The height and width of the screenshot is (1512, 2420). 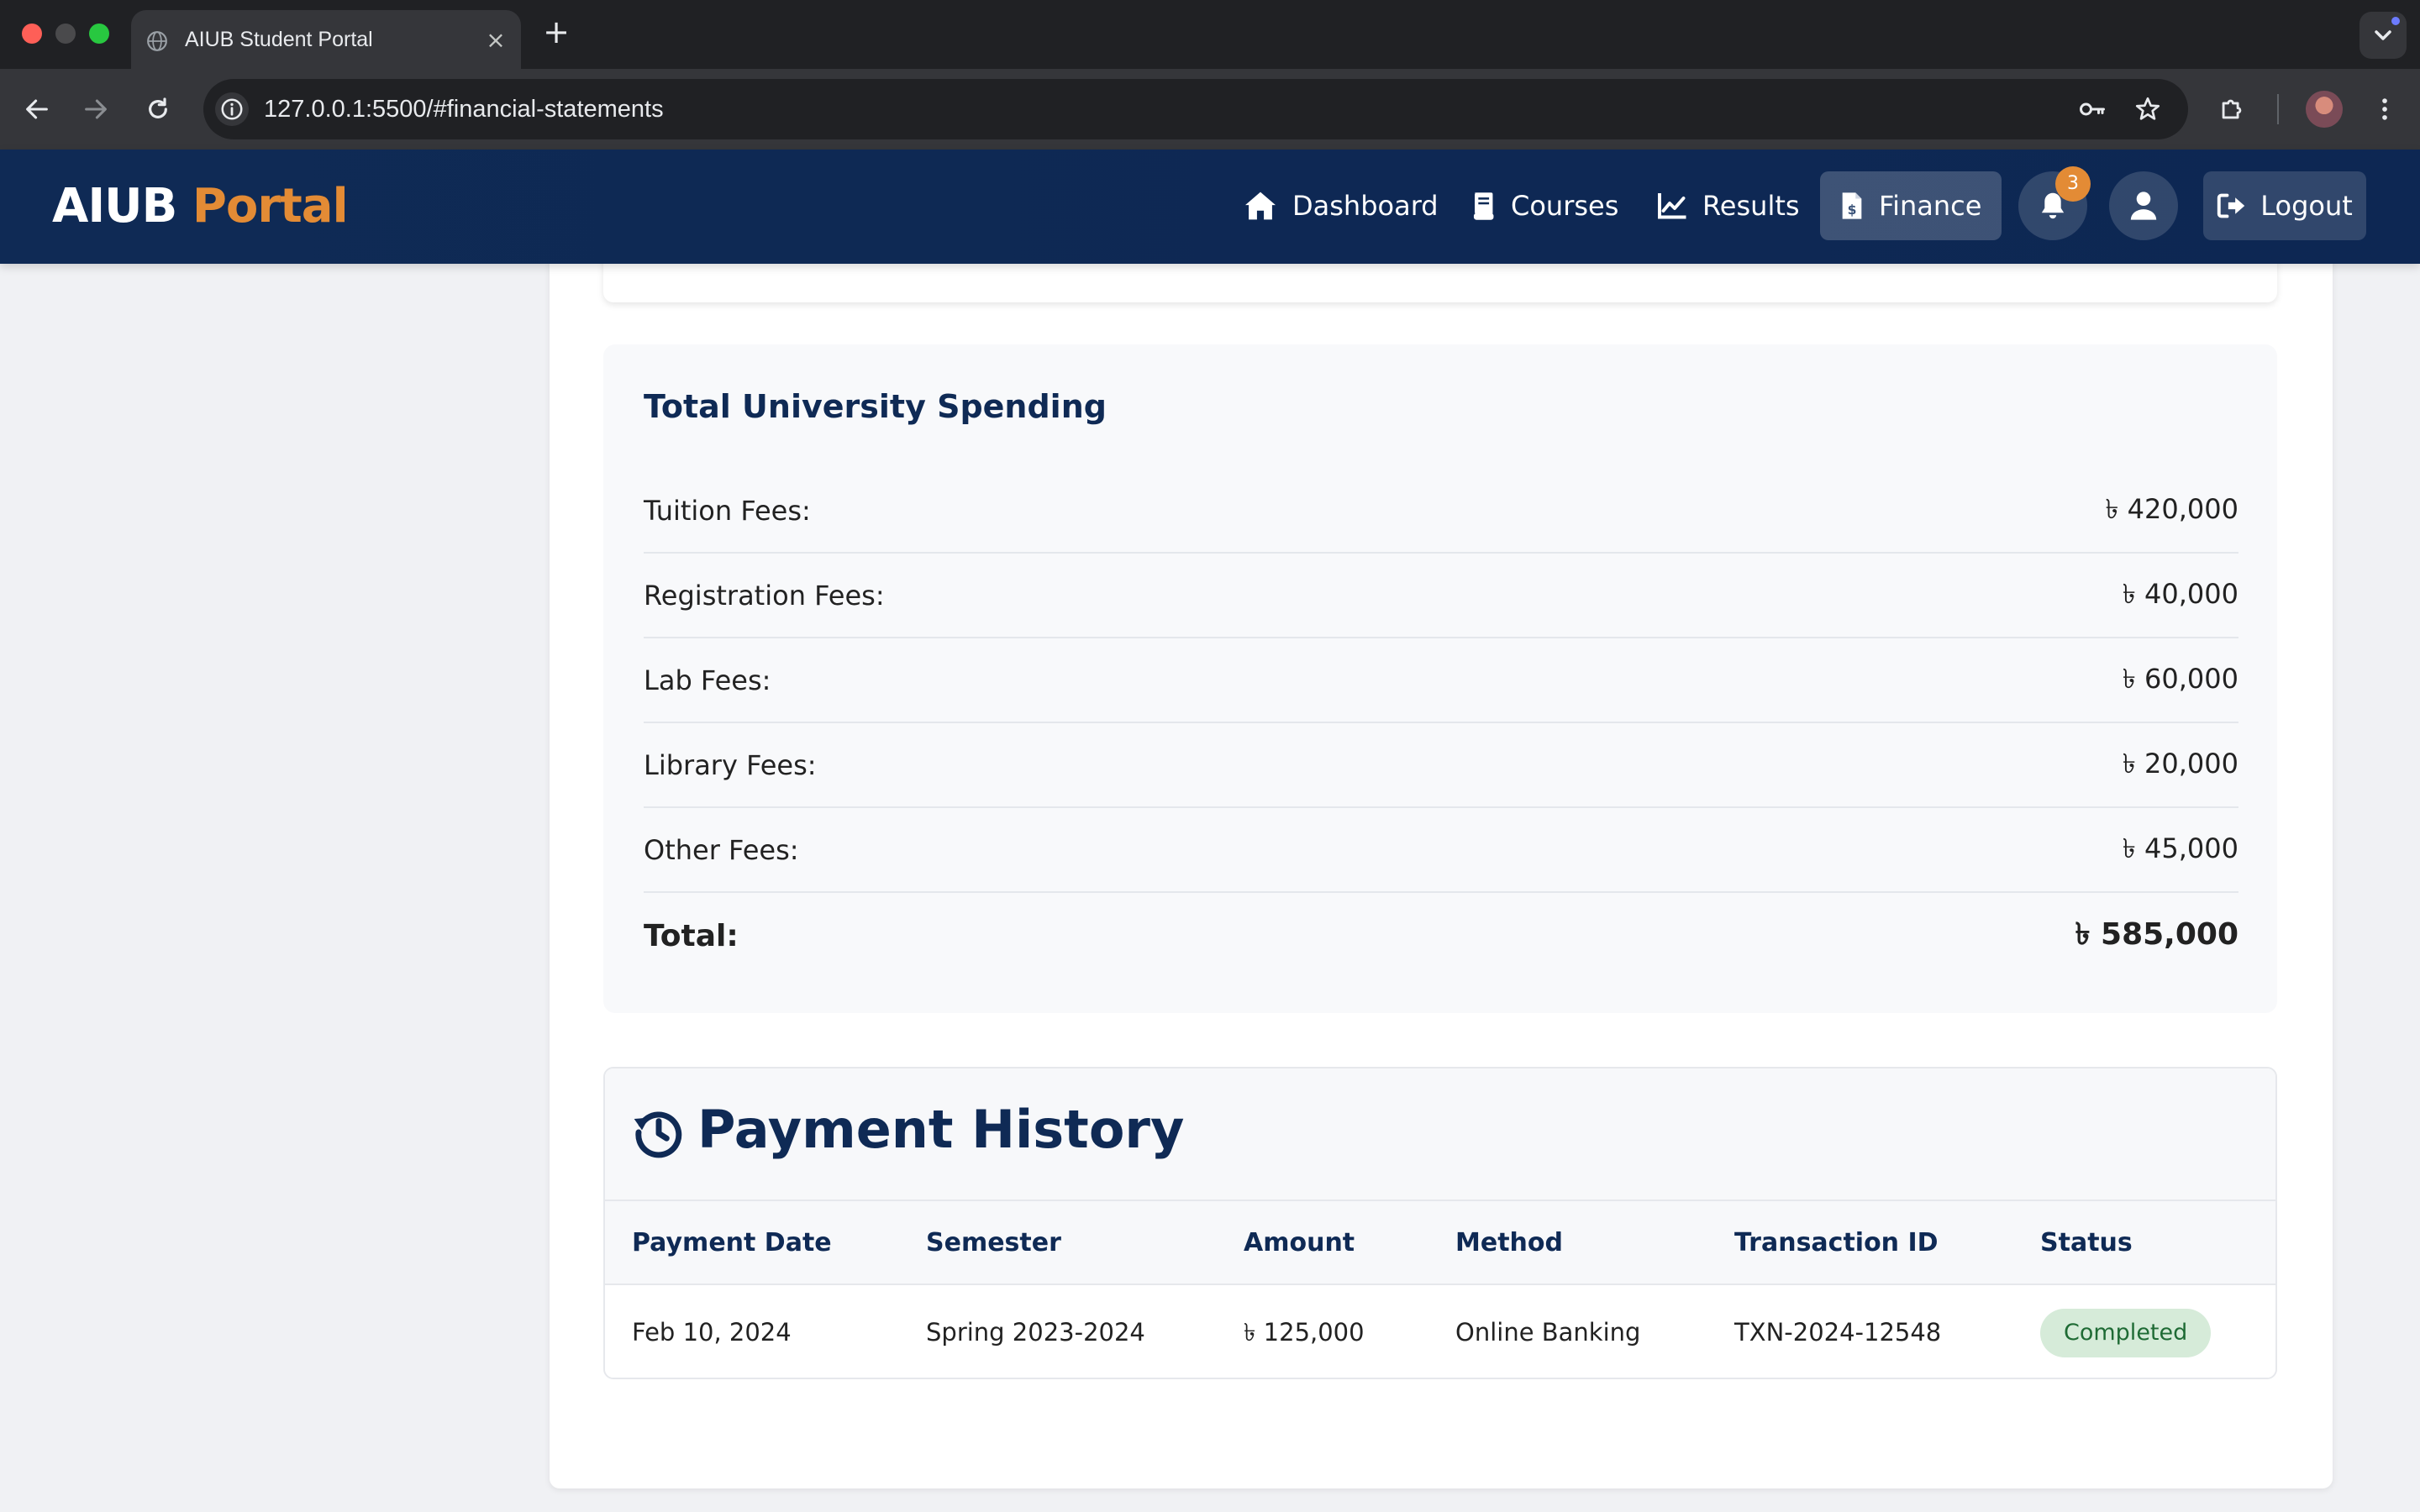 I want to click on fee-row-library: Library Fees: ৳ 20,000, so click(x=1441, y=765).